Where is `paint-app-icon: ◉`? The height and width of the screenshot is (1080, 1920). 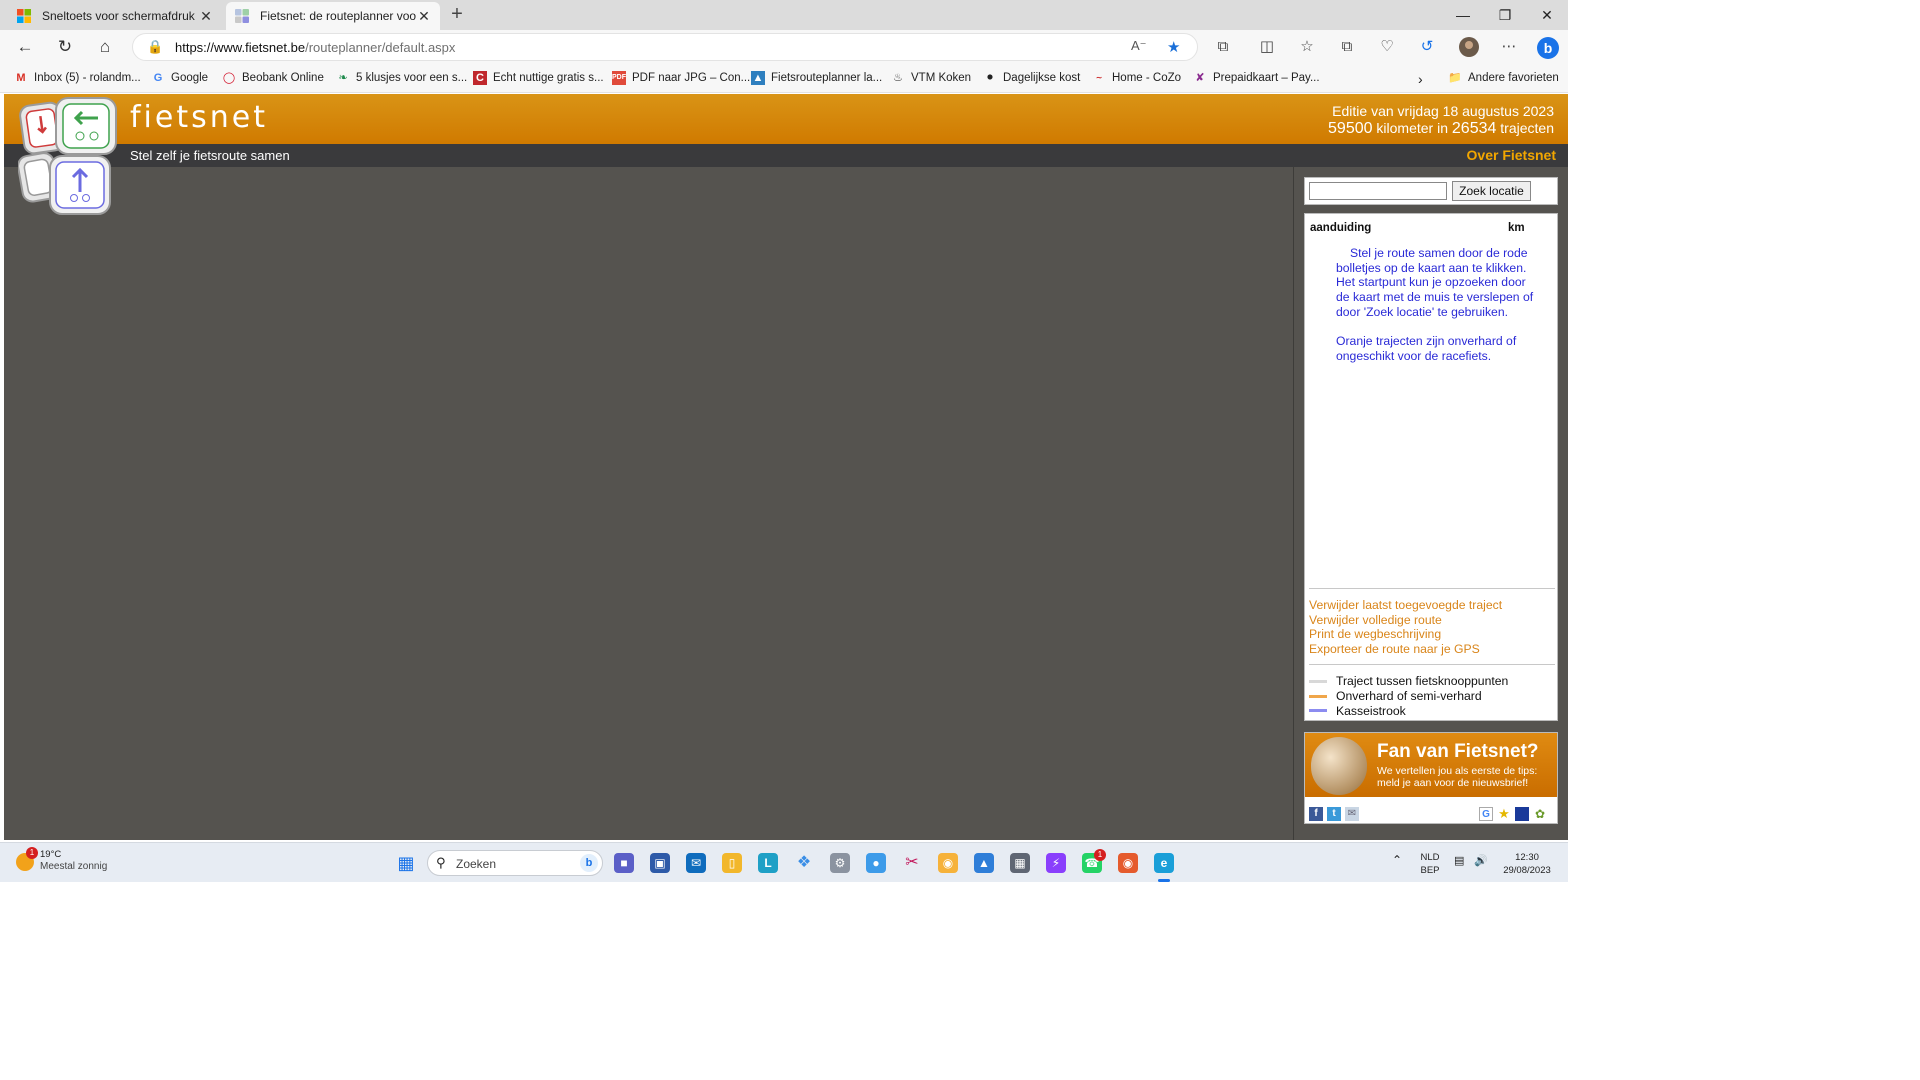
paint-app-icon: ◉ is located at coordinates (948, 863).